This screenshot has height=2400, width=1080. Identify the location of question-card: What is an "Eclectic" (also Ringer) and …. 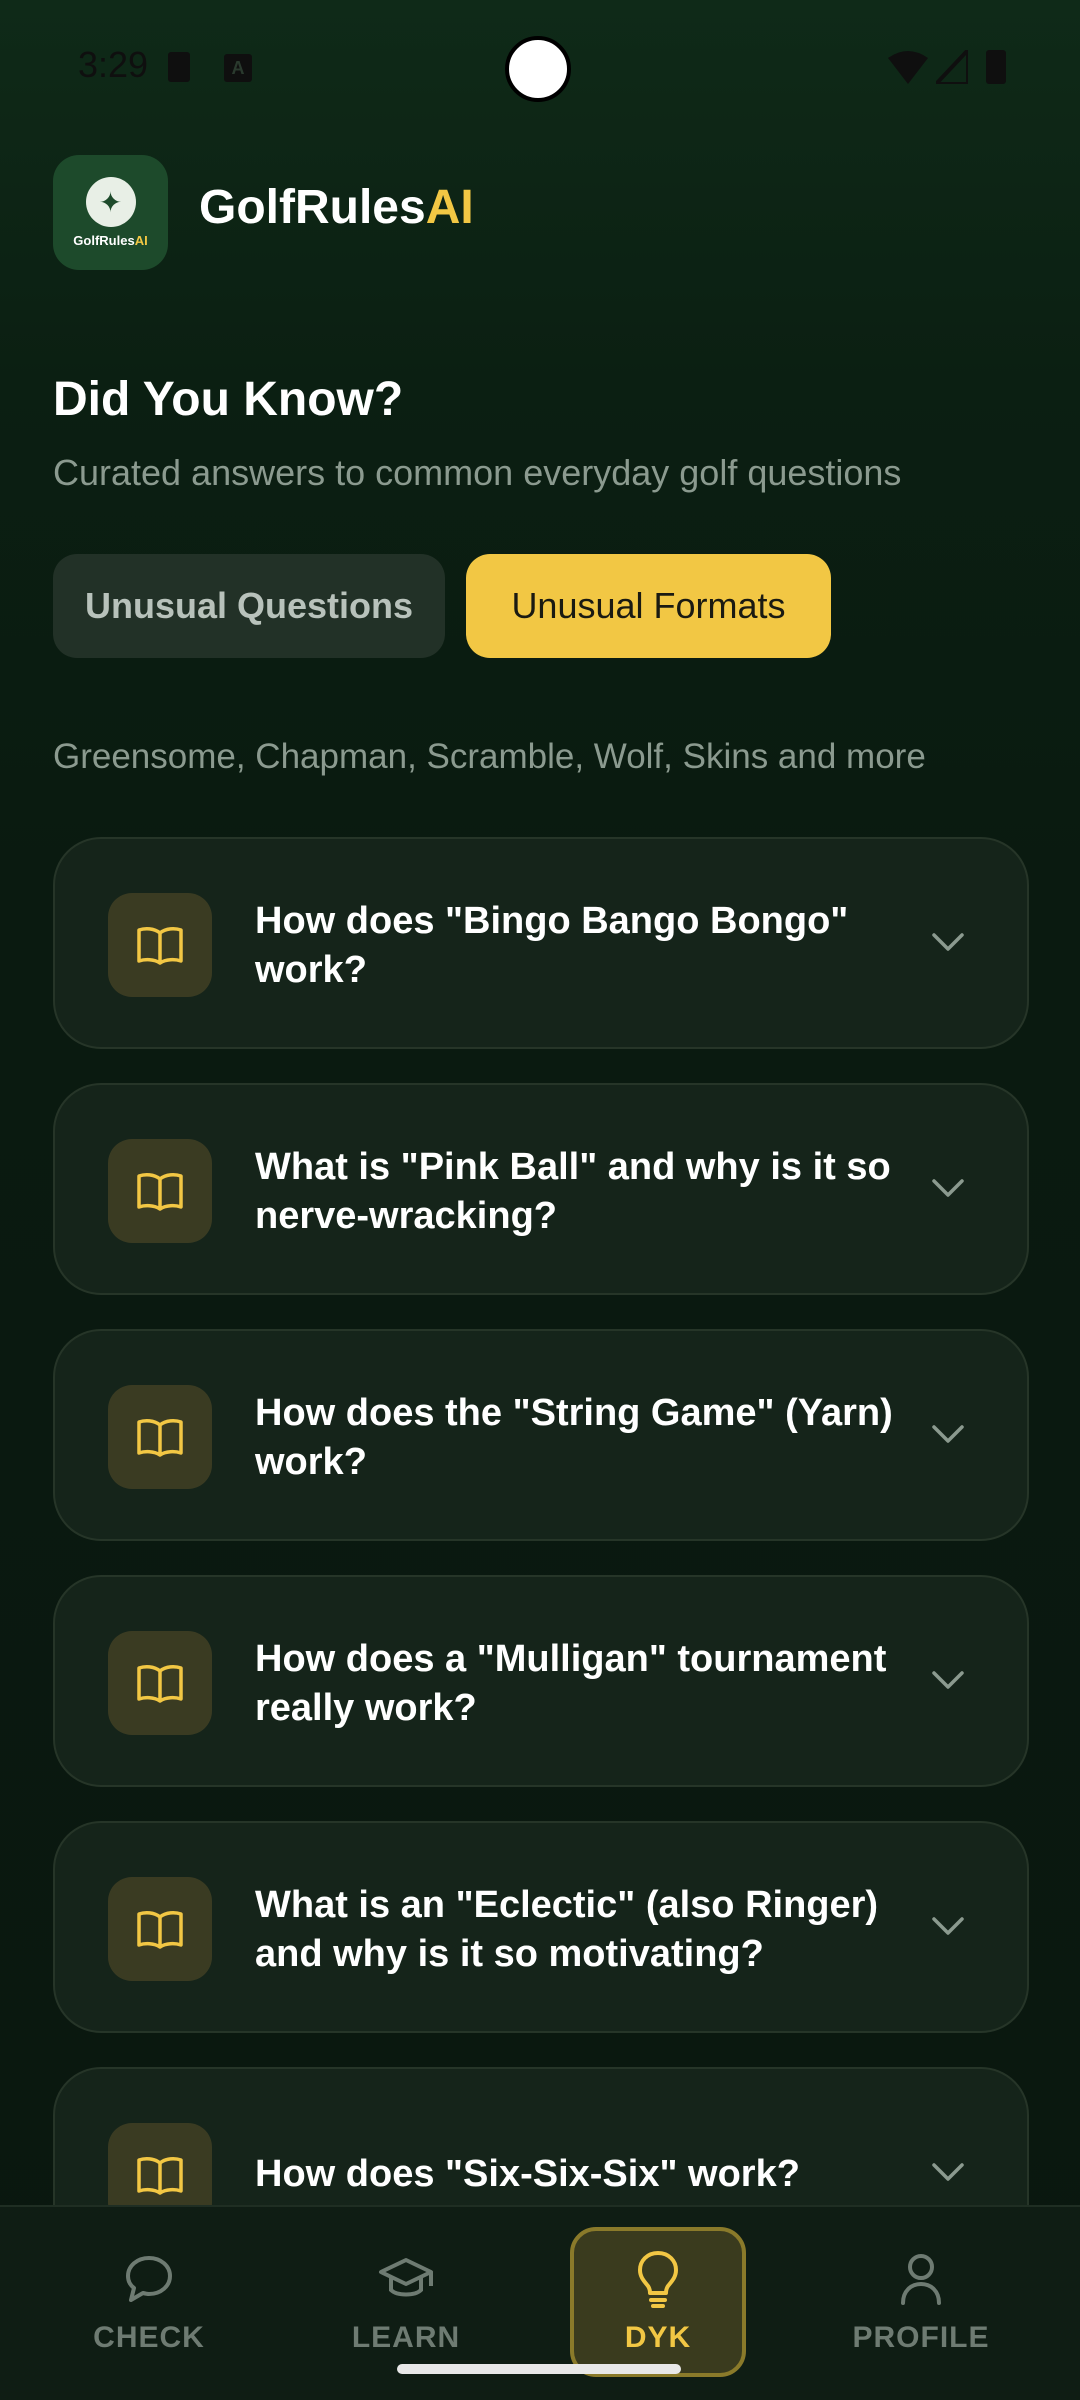
(541, 1927).